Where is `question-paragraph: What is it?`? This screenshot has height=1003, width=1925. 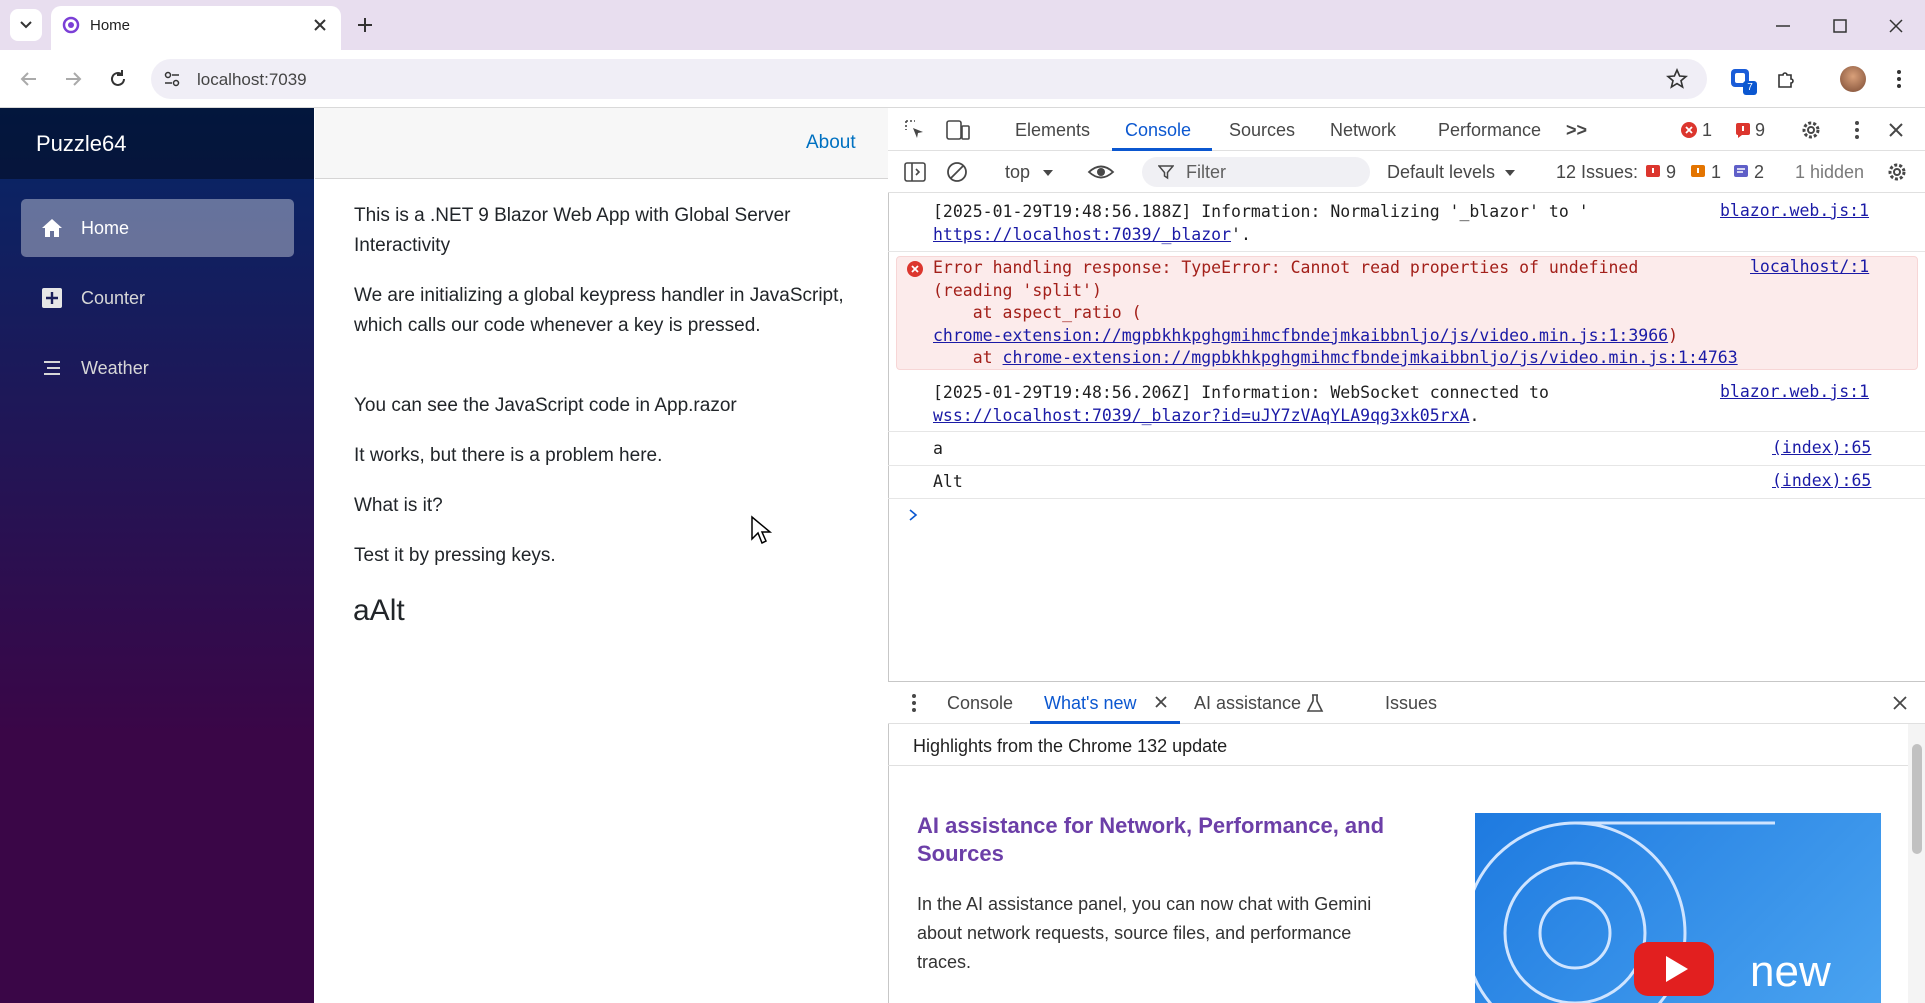 question-paragraph: What is it? is located at coordinates (398, 505).